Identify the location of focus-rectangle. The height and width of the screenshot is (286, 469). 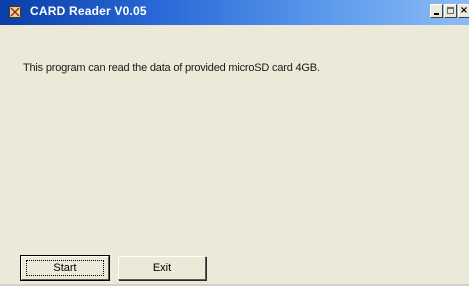
(65, 268).